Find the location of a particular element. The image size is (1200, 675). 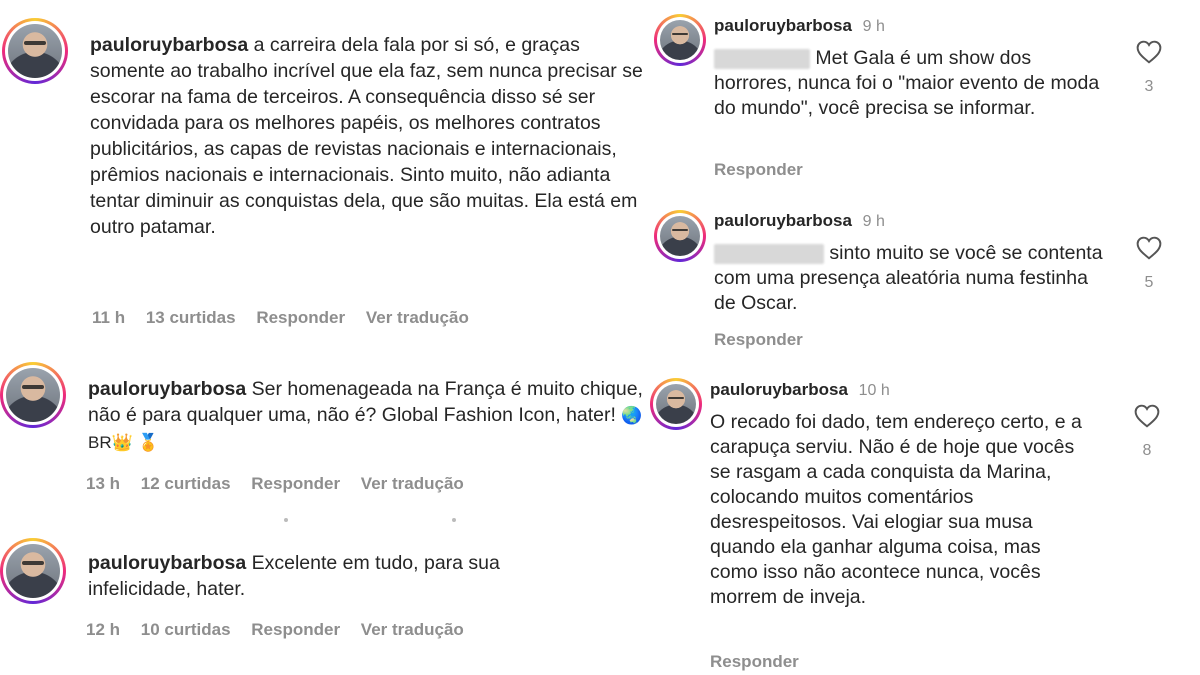

comment-meta: 12 h 10 curtidas Responder Ver tradução is located at coordinates (283, 630).